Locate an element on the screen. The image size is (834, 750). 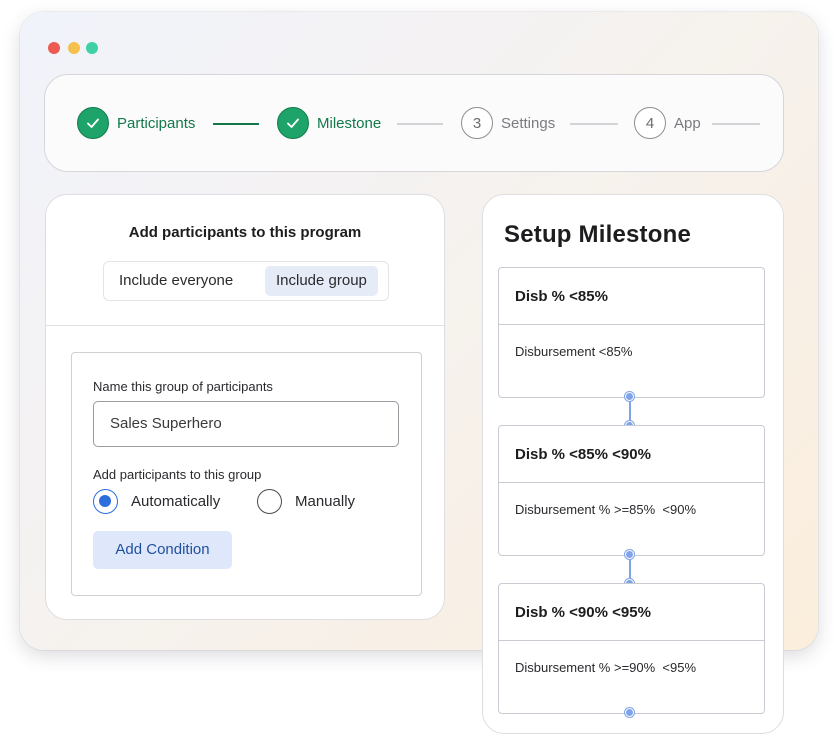
add-participants-label: Add participants to this group is located at coordinates (177, 474).